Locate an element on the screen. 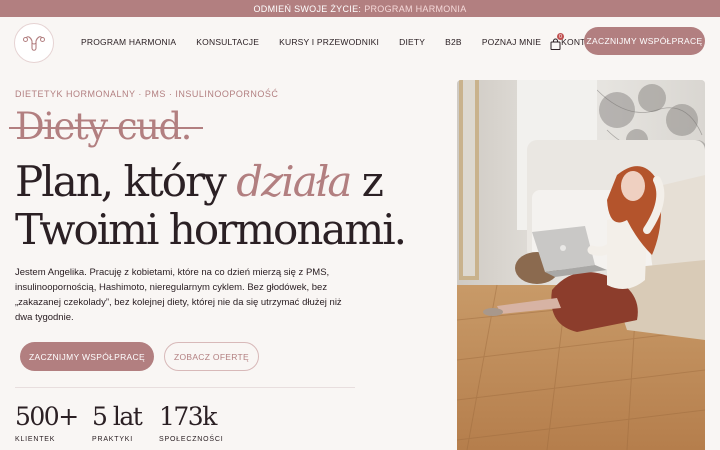 This screenshot has height=450, width=720. announcement-text: ODMIEŃ SWOJE ŻYCIE: is located at coordinates (307, 8).